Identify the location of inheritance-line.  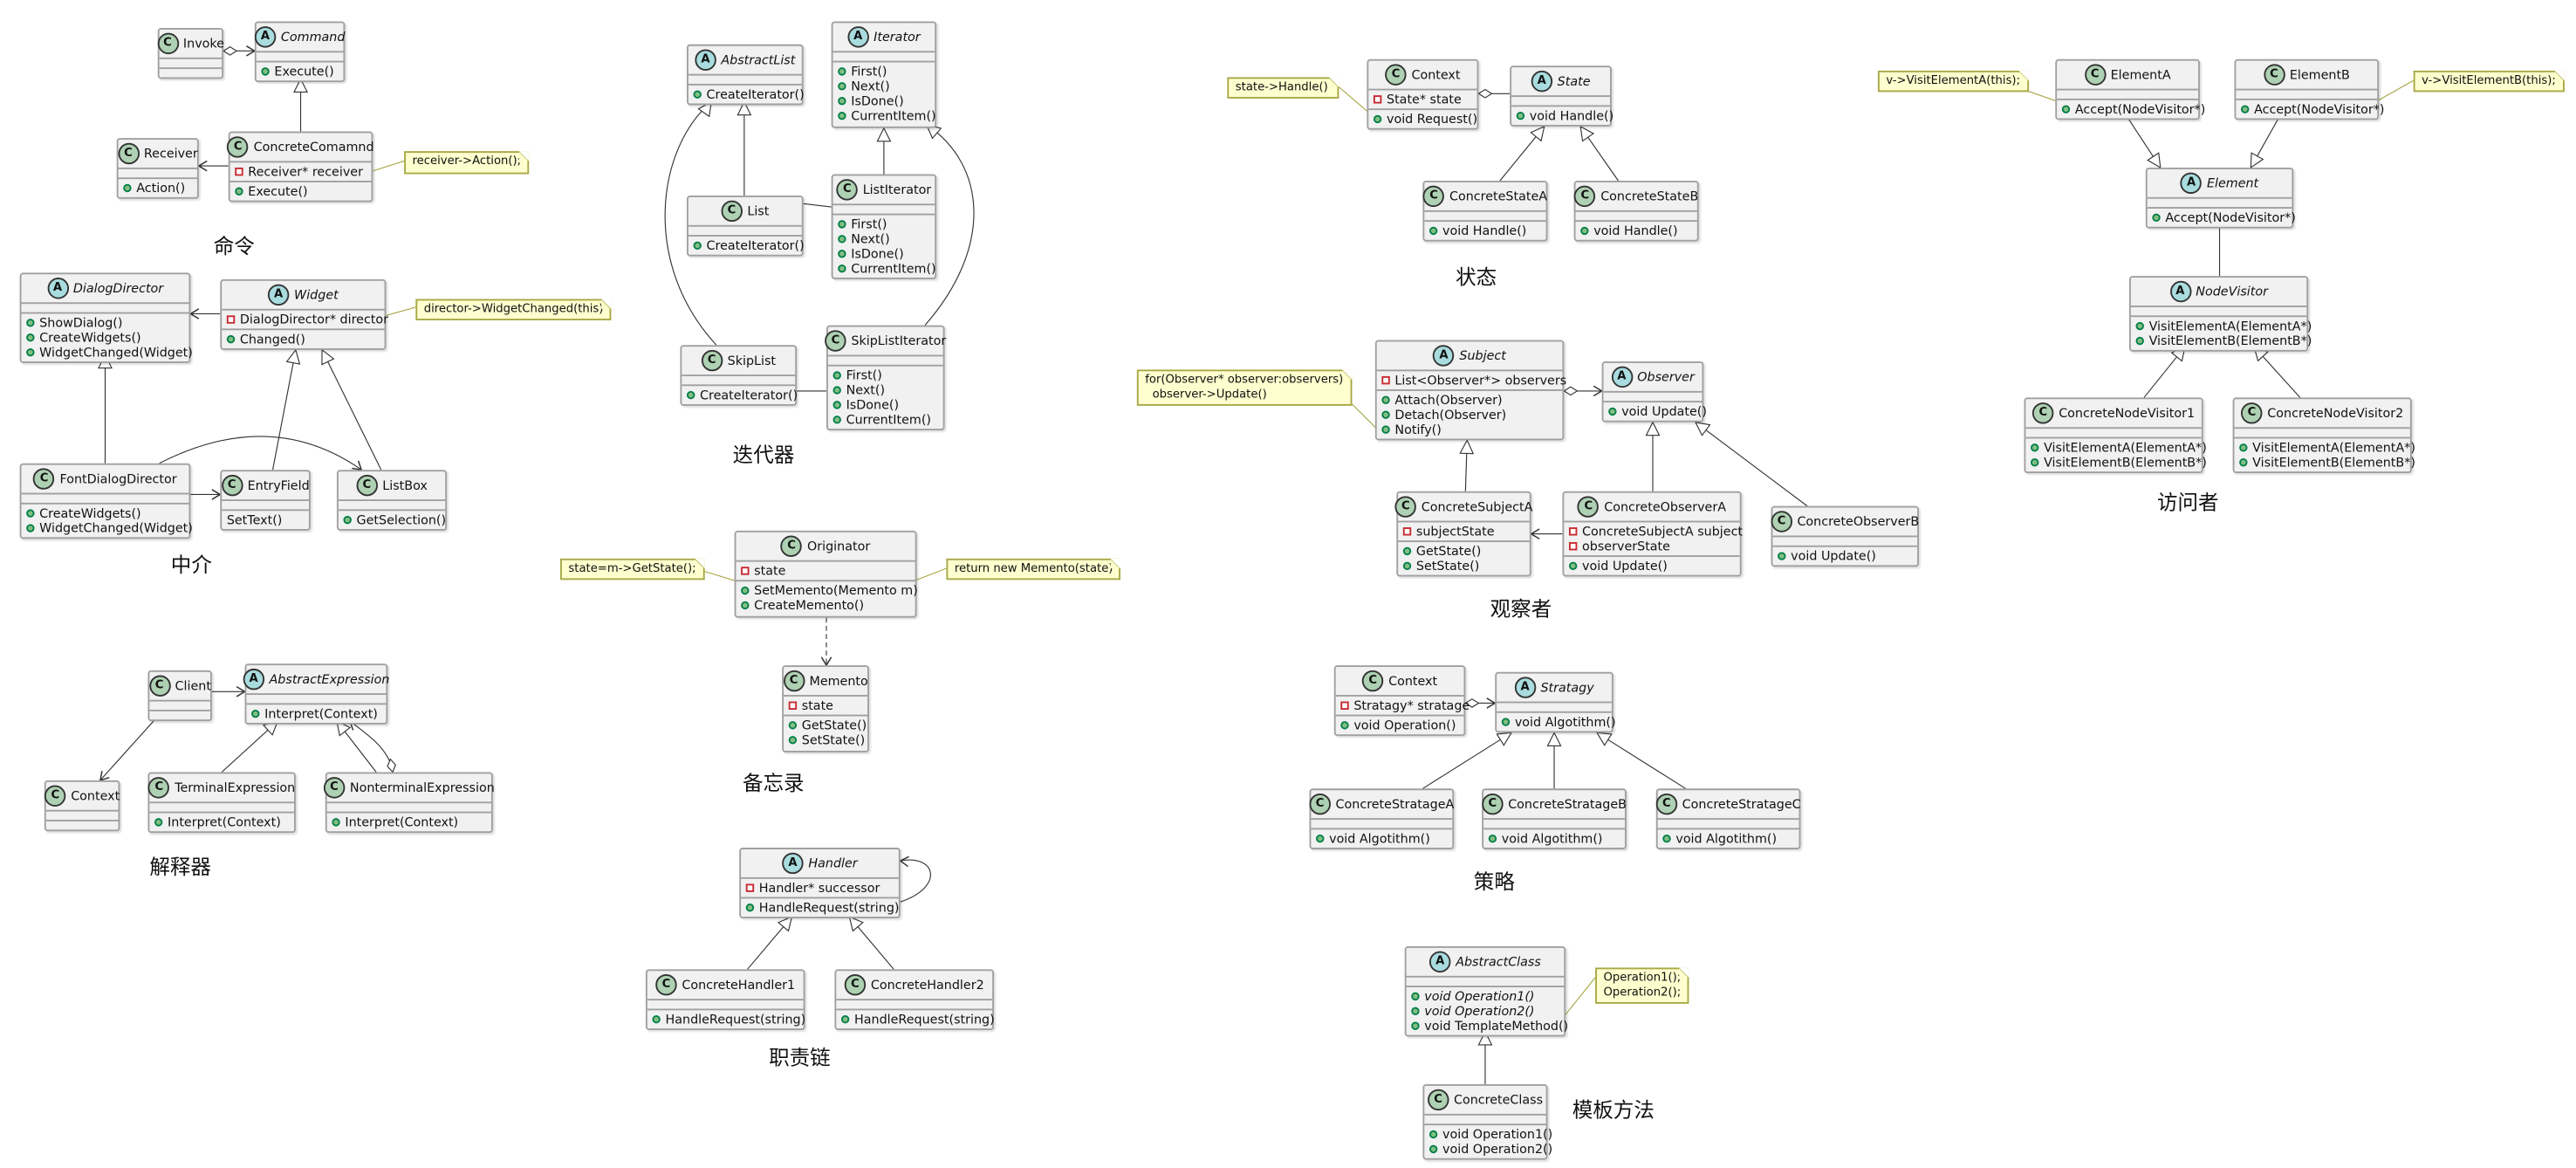
(284, 410).